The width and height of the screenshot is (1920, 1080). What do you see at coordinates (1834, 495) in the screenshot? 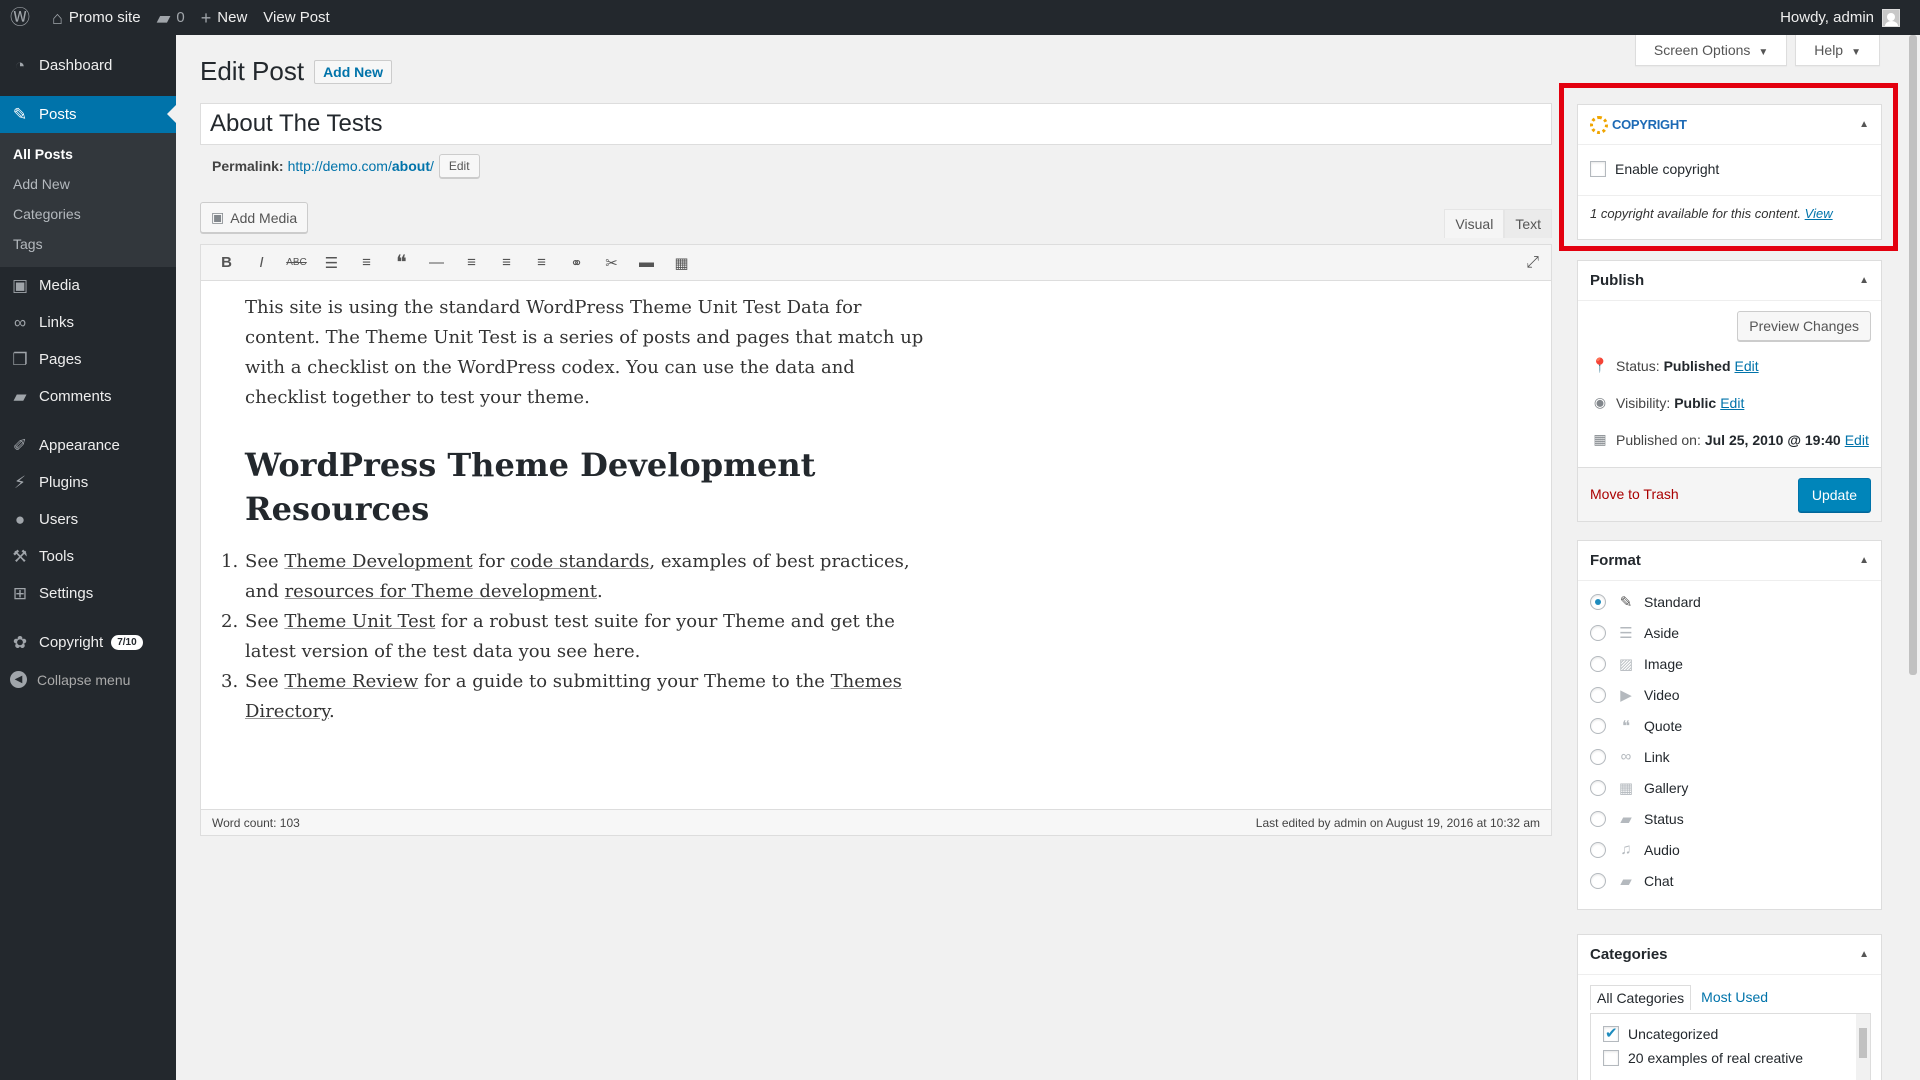
I see `update-button: Update` at bounding box center [1834, 495].